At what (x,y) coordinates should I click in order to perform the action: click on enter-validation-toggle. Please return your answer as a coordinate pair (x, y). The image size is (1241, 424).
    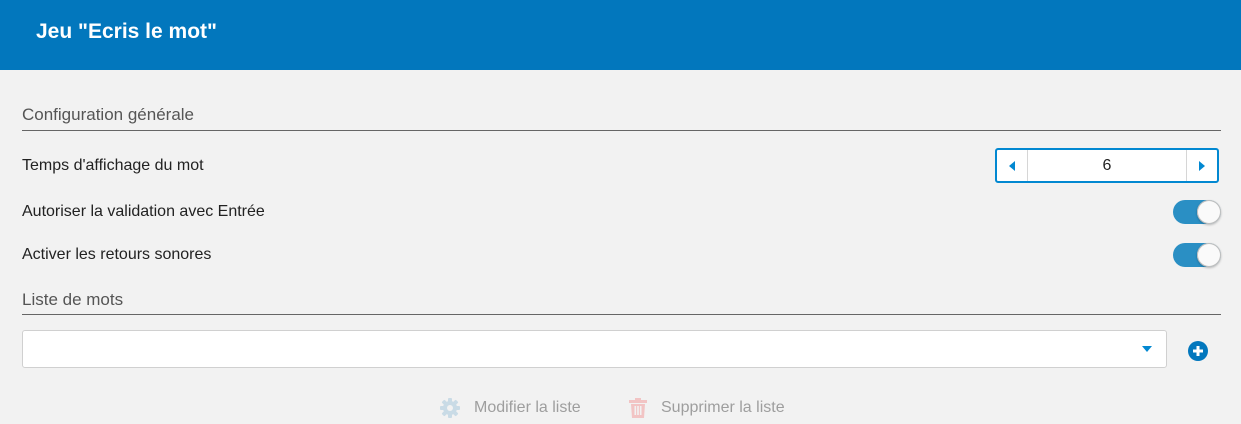
    Looking at the image, I should click on (1197, 212).